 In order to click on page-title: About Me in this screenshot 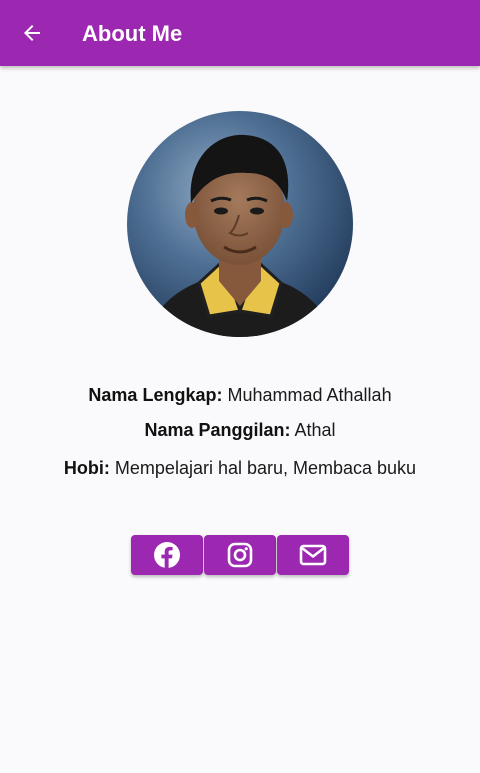, I will do `click(132, 33)`.